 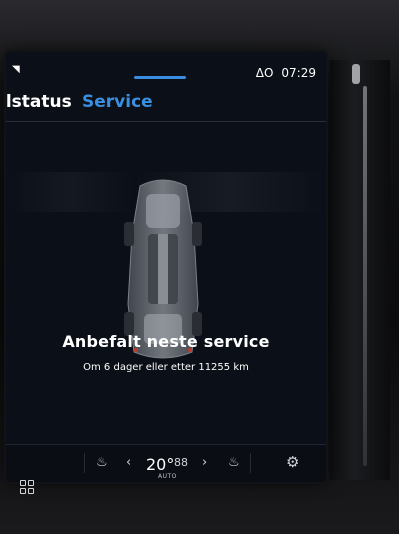 What do you see at coordinates (39, 102) in the screenshot?
I see `tab-status: ilstatus` at bounding box center [39, 102].